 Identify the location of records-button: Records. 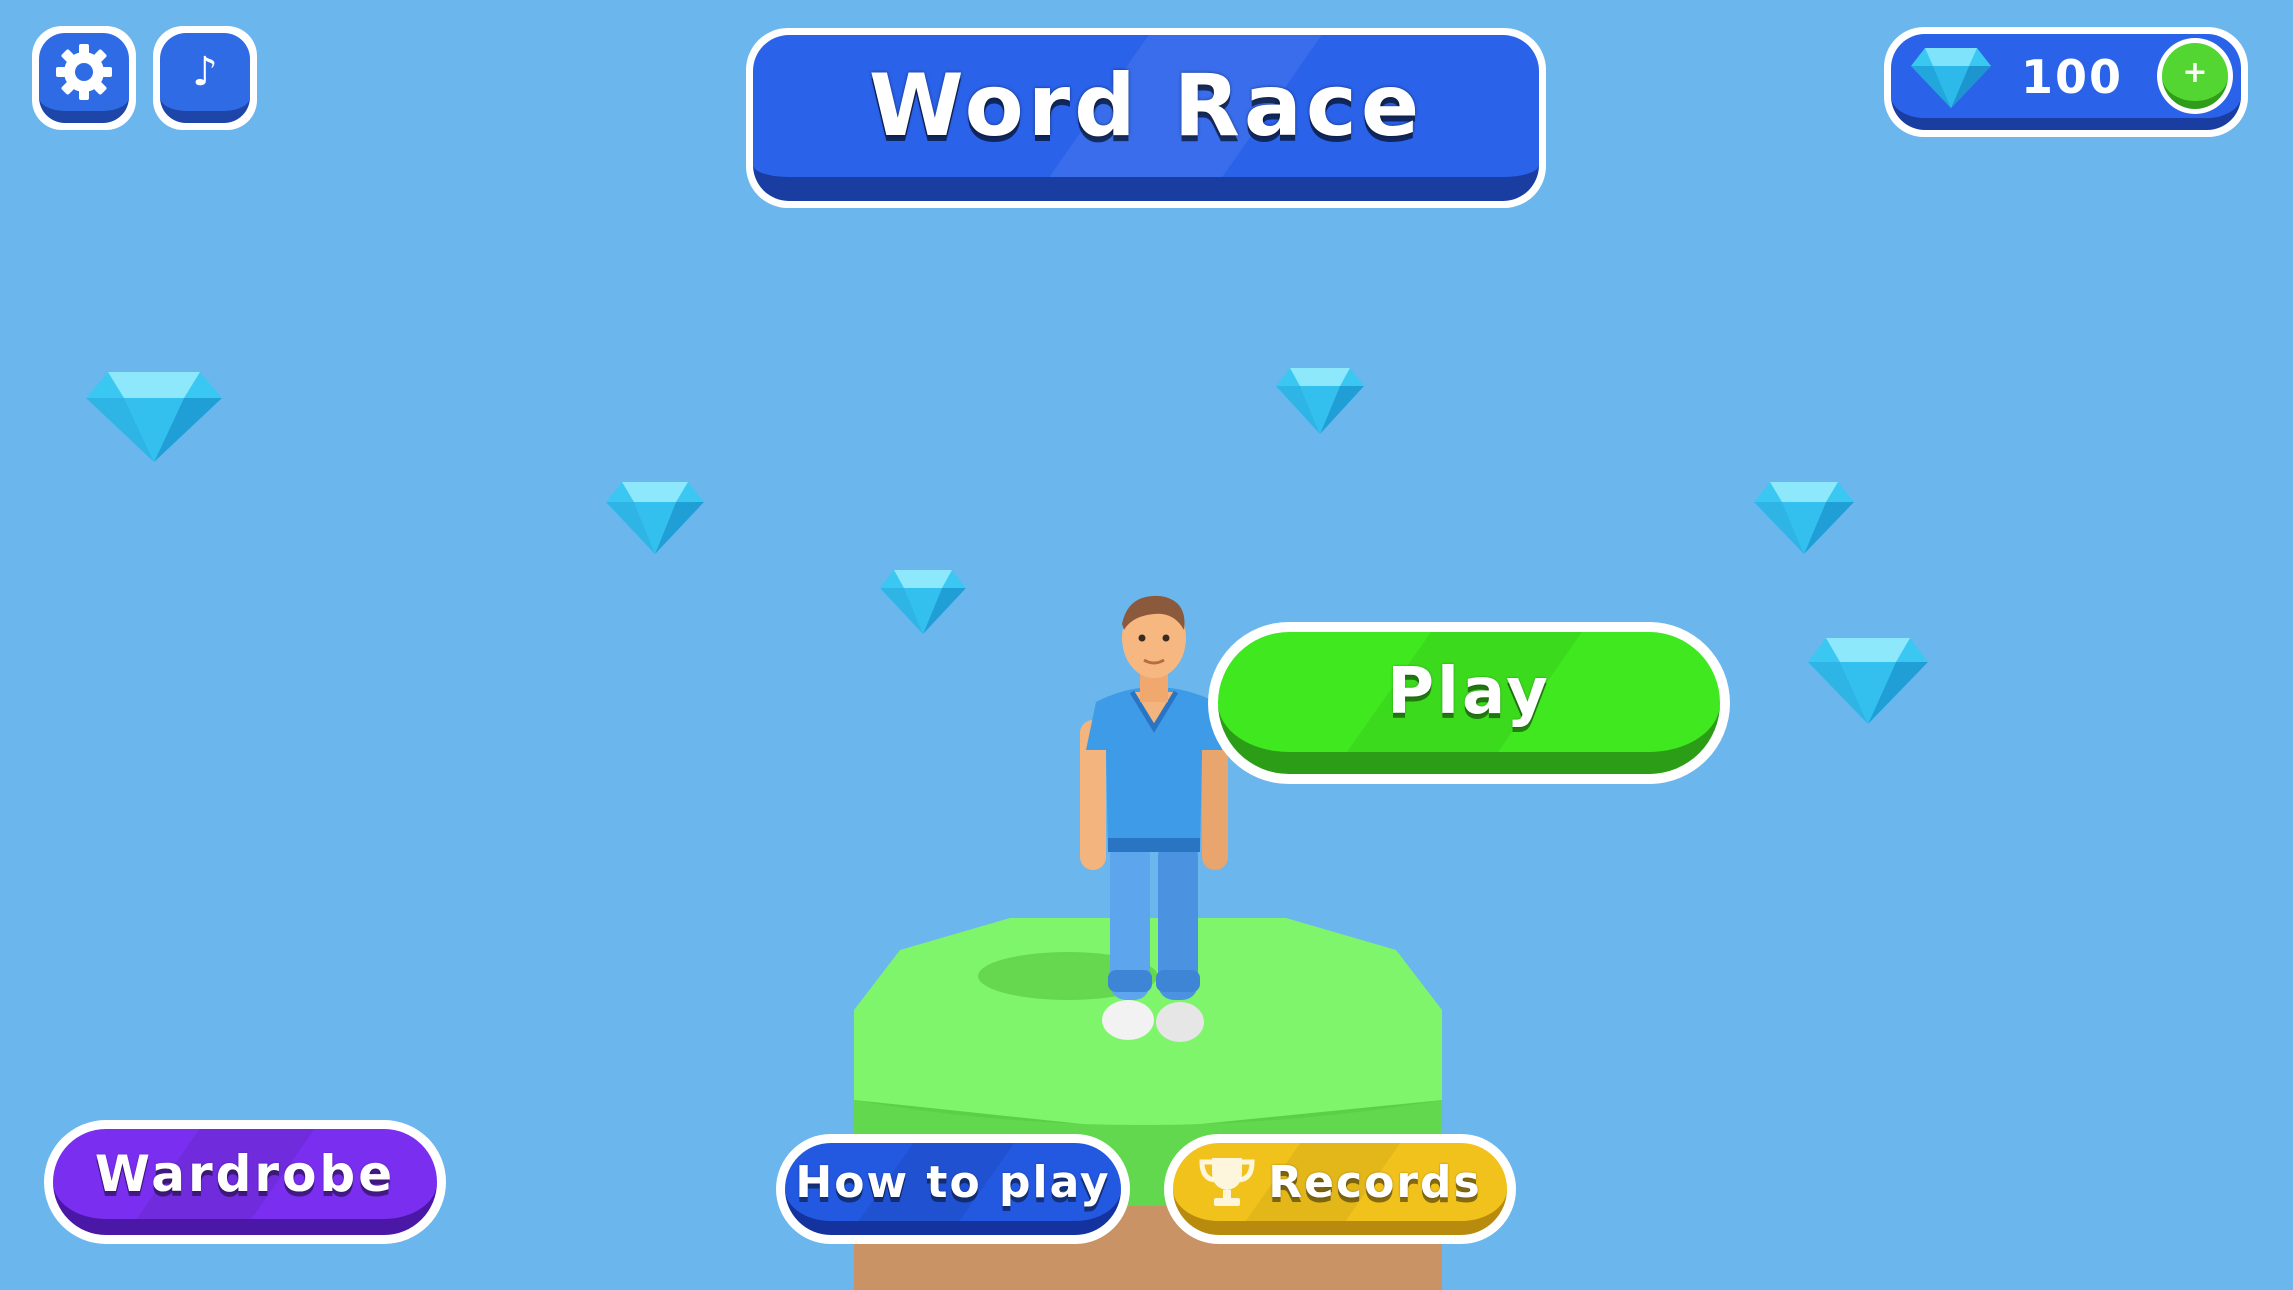
(1340, 1189).